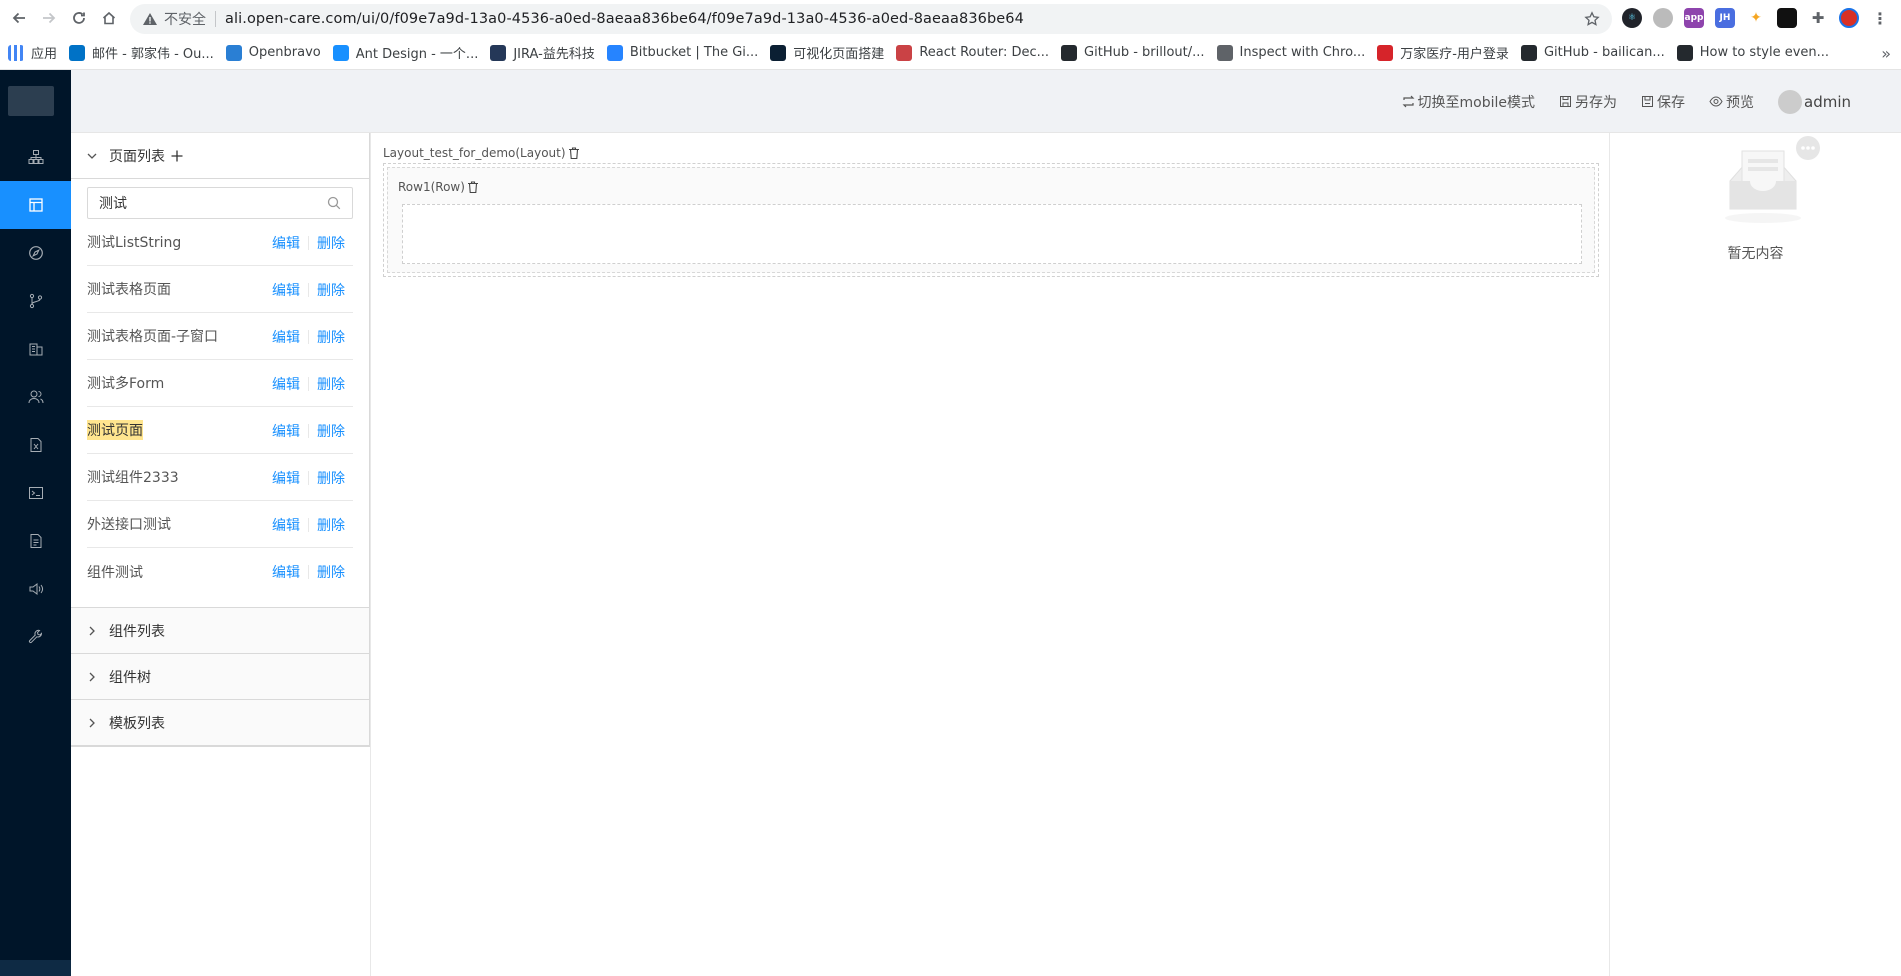 This screenshot has height=976, width=1901. What do you see at coordinates (220, 477) in the screenshot?
I see `list-item: 测试组件2333 编辑 删除` at bounding box center [220, 477].